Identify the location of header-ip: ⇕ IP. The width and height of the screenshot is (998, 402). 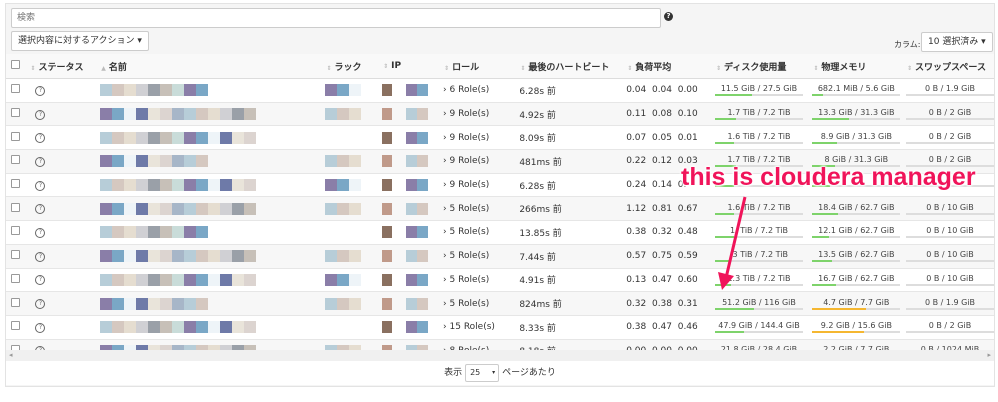
(413, 66).